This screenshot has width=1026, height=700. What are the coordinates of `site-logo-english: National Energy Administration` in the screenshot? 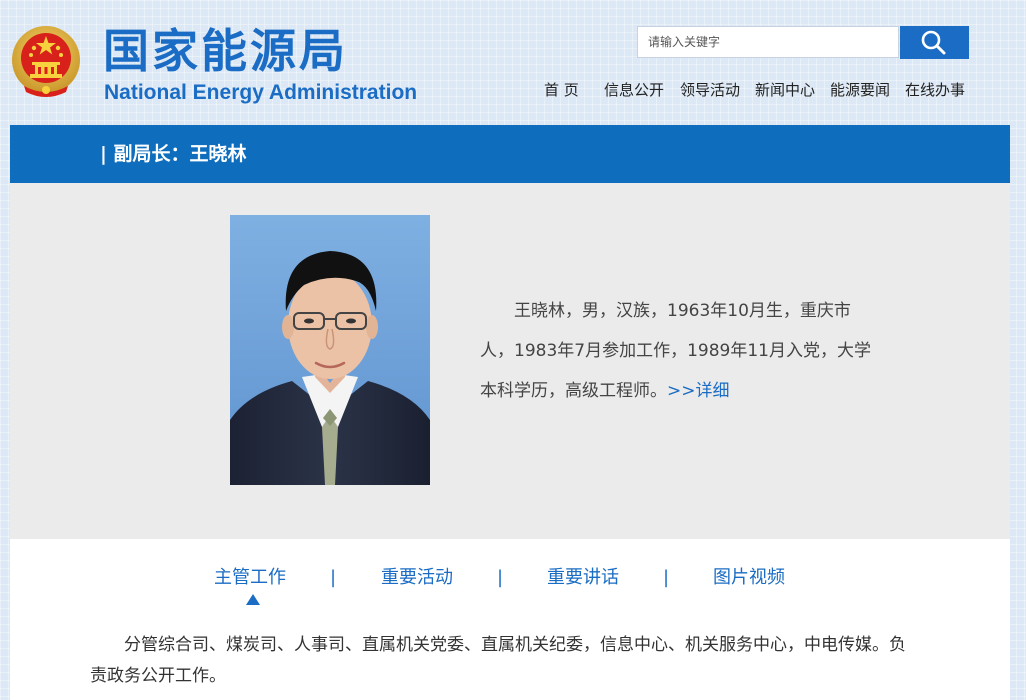 It's located at (260, 93).